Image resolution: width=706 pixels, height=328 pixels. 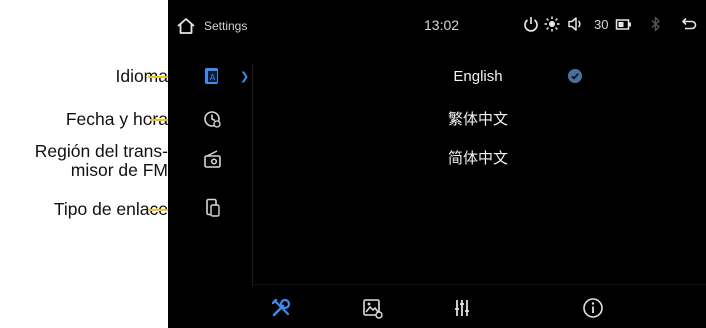 I want to click on callout-fm-region: Región del trans- misor de FM, so click(x=101, y=161).